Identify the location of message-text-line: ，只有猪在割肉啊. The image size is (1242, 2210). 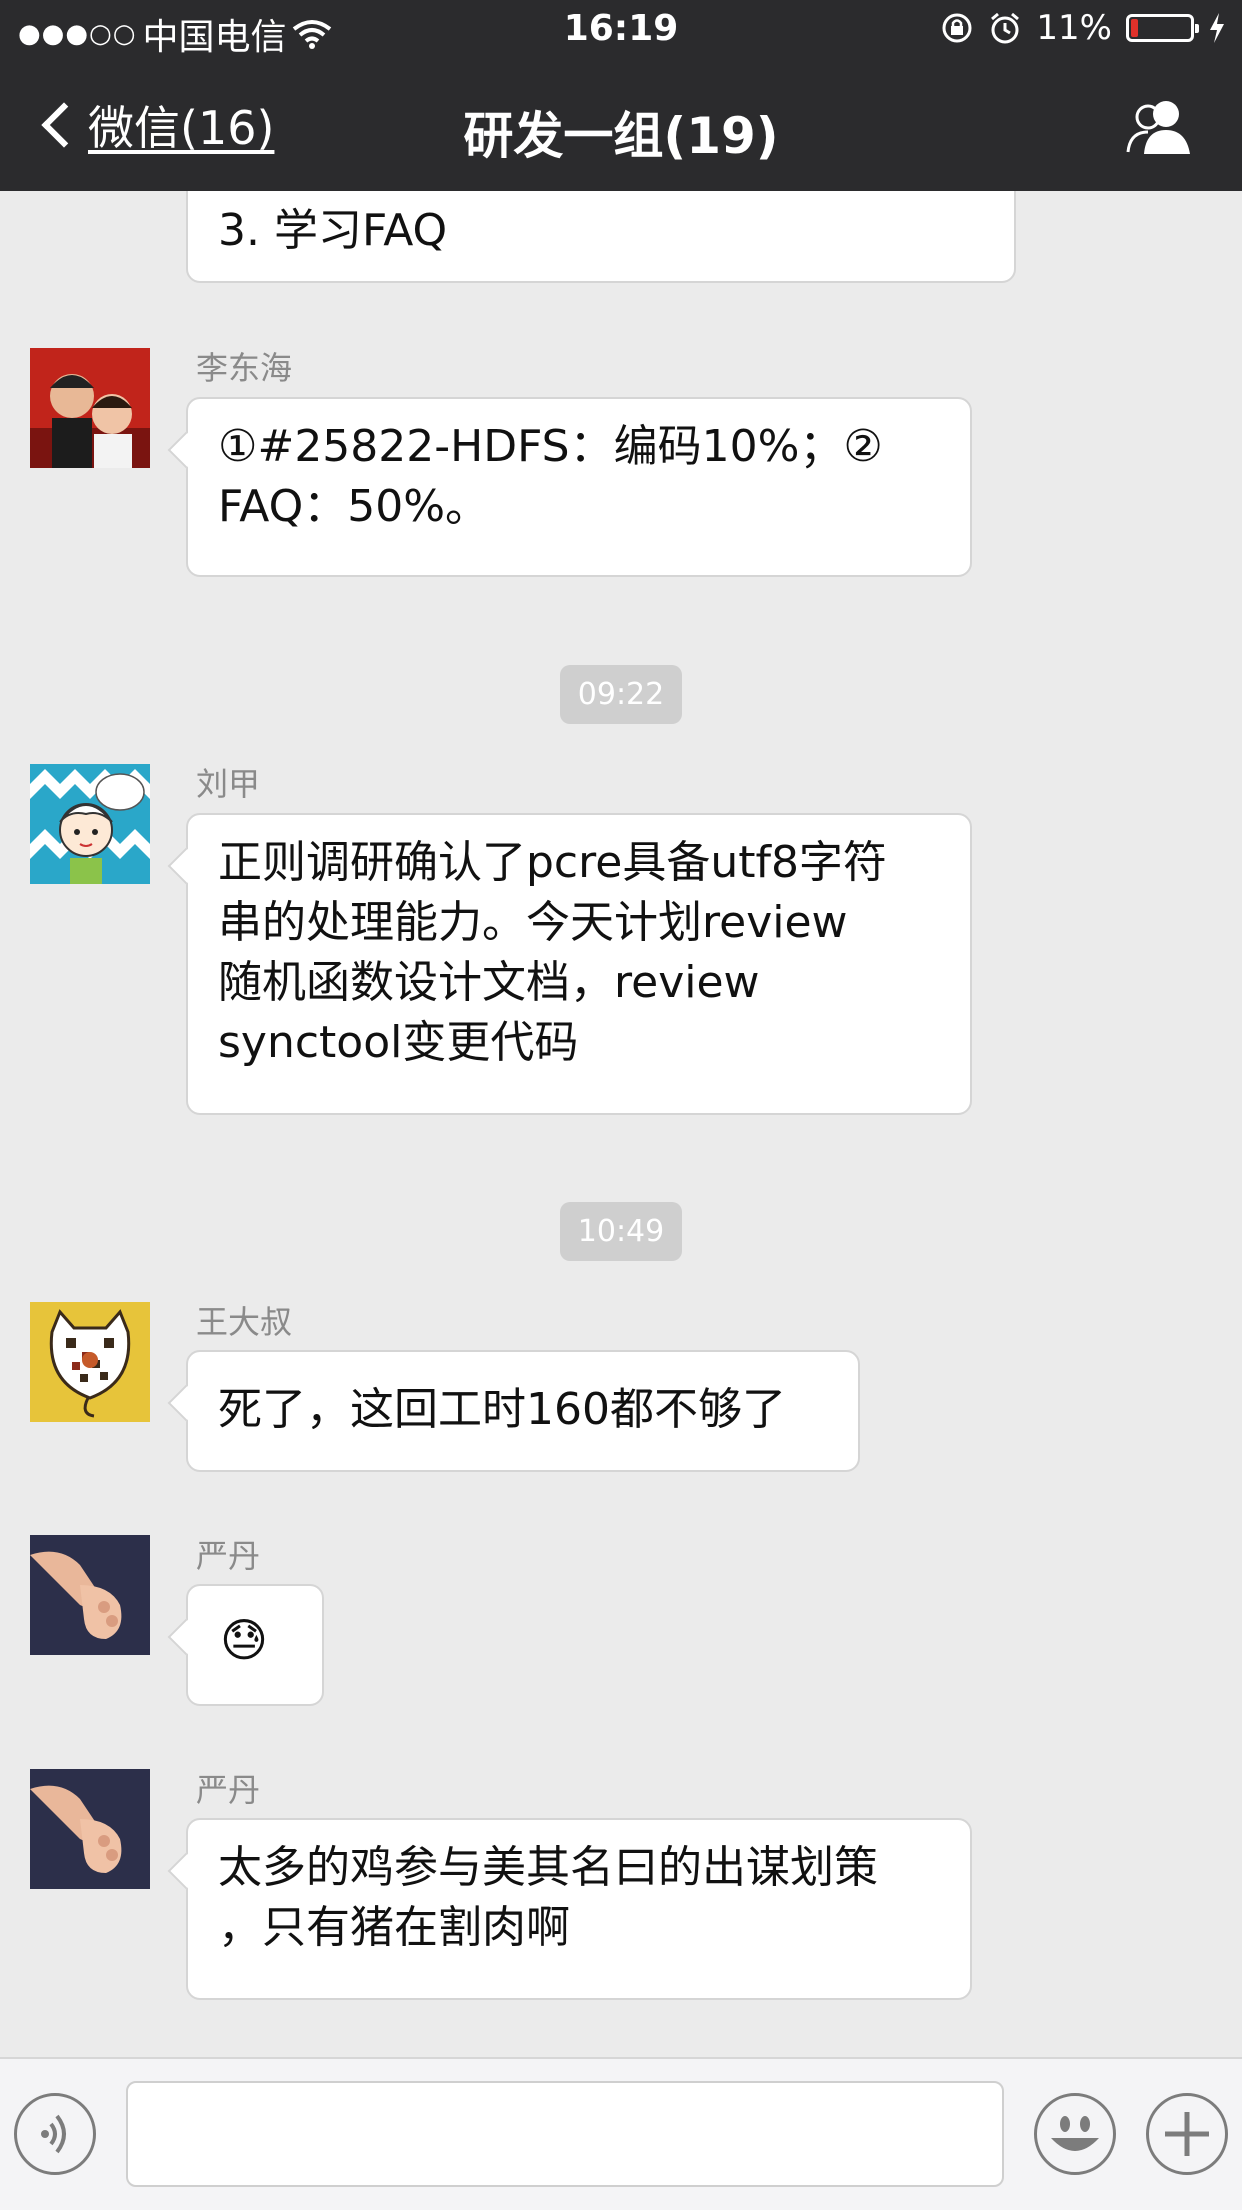
(394, 1927).